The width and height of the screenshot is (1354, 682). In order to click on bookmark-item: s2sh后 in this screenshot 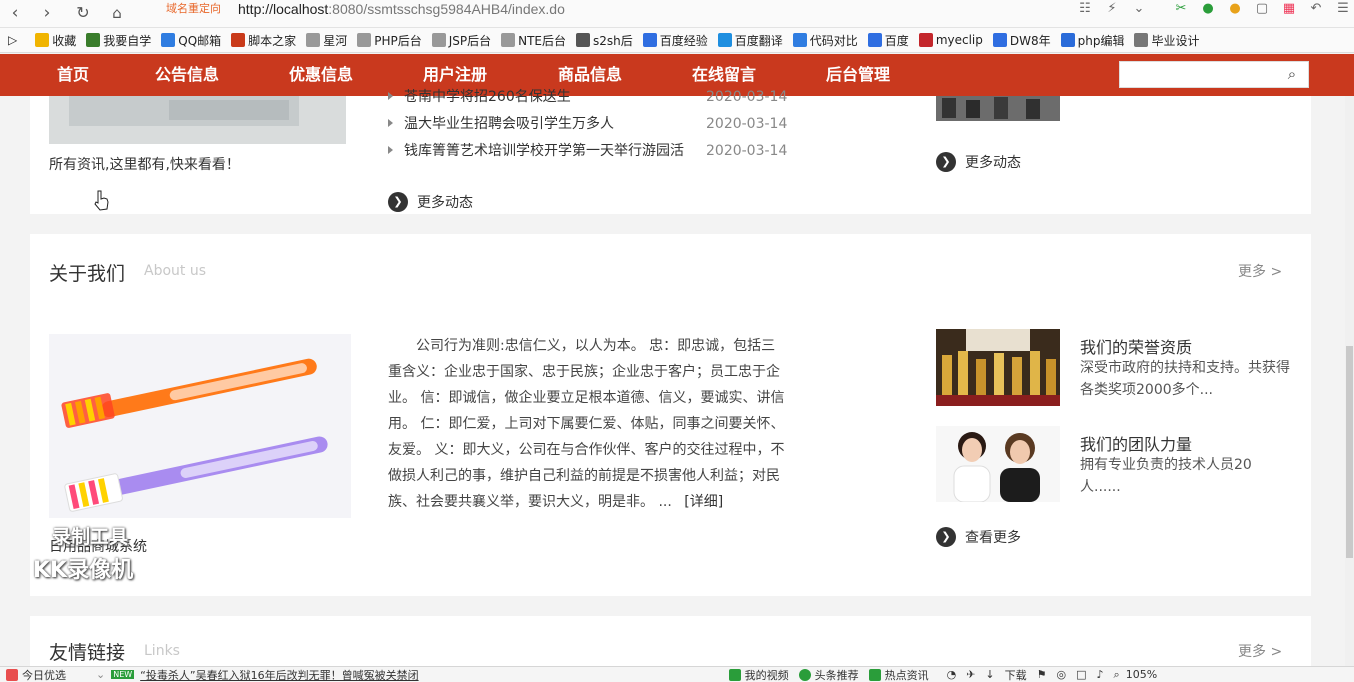, I will do `click(604, 40)`.